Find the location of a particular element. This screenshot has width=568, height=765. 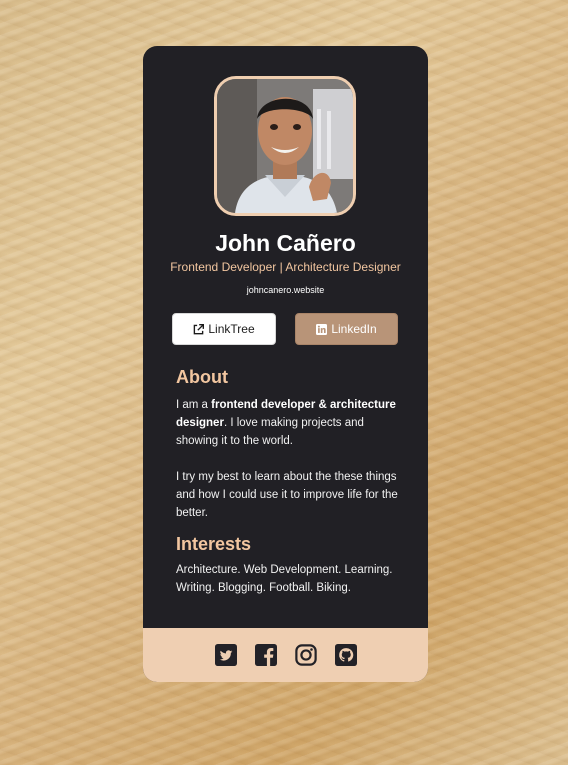

linkedin-icon is located at coordinates (322, 329).